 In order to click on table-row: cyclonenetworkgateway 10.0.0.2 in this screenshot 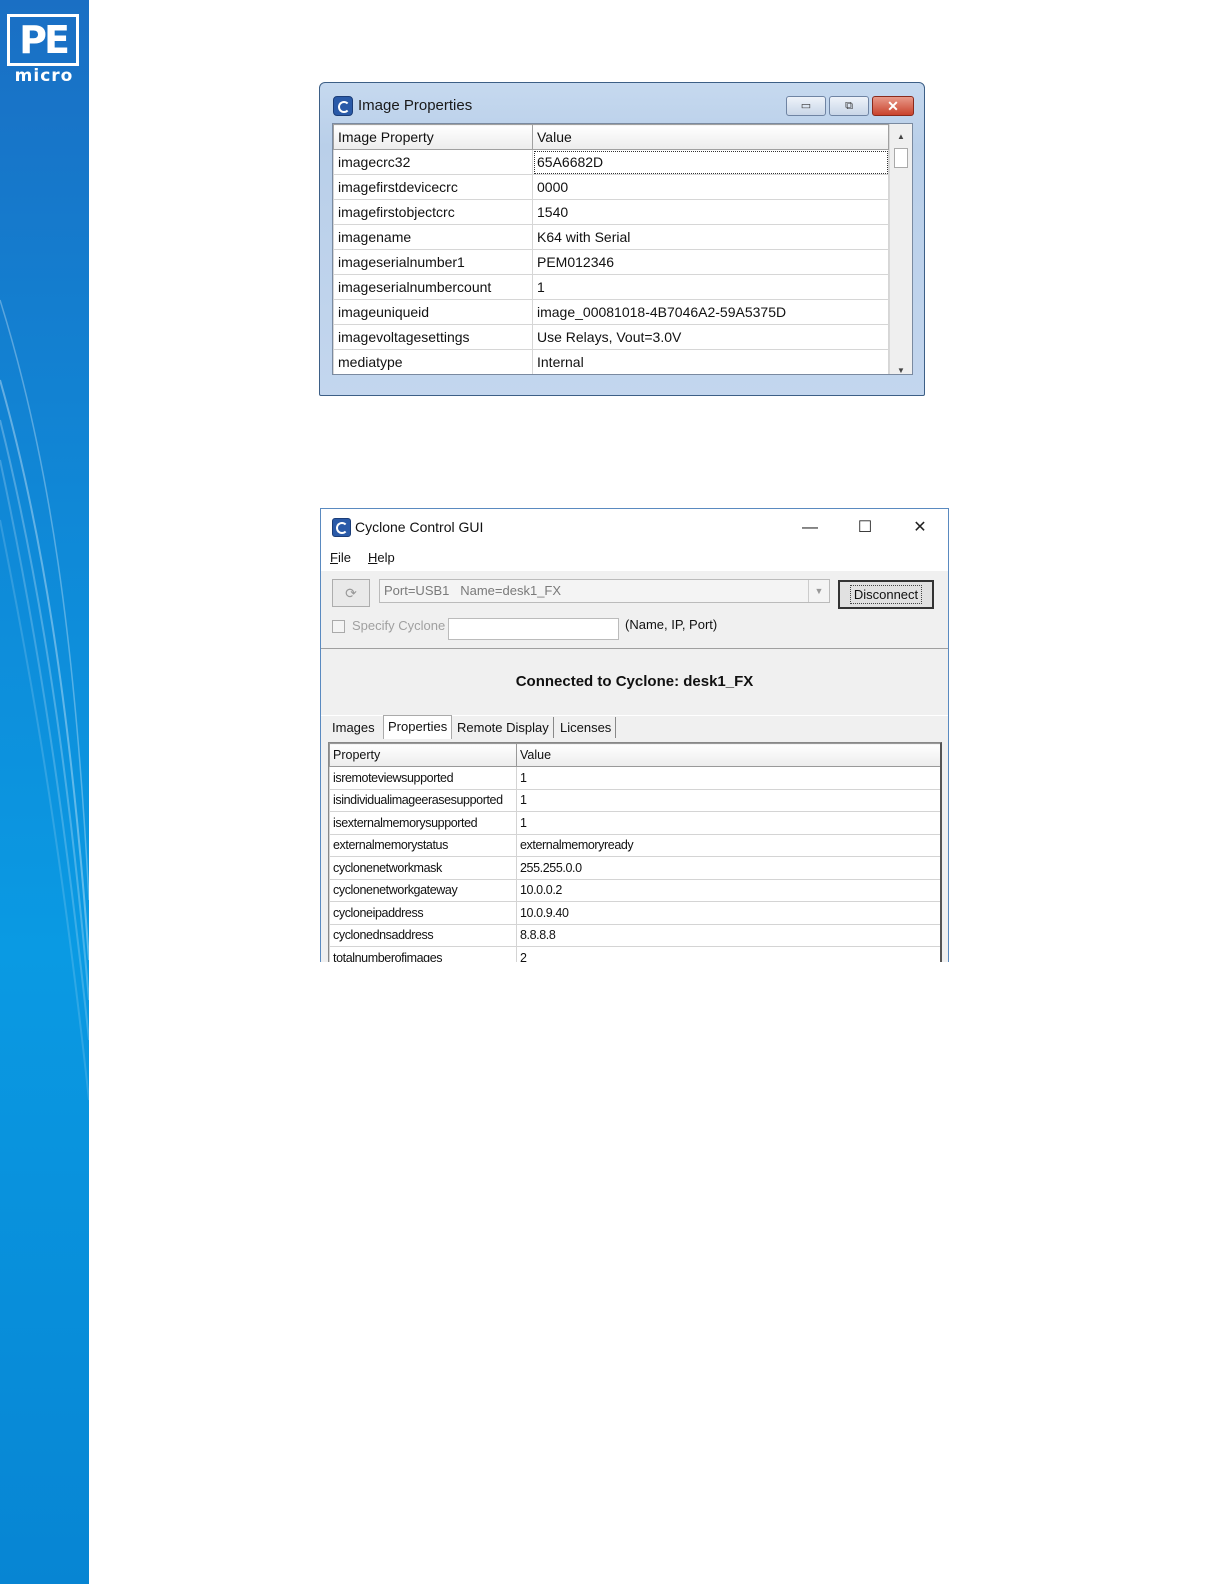, I will do `click(634, 890)`.